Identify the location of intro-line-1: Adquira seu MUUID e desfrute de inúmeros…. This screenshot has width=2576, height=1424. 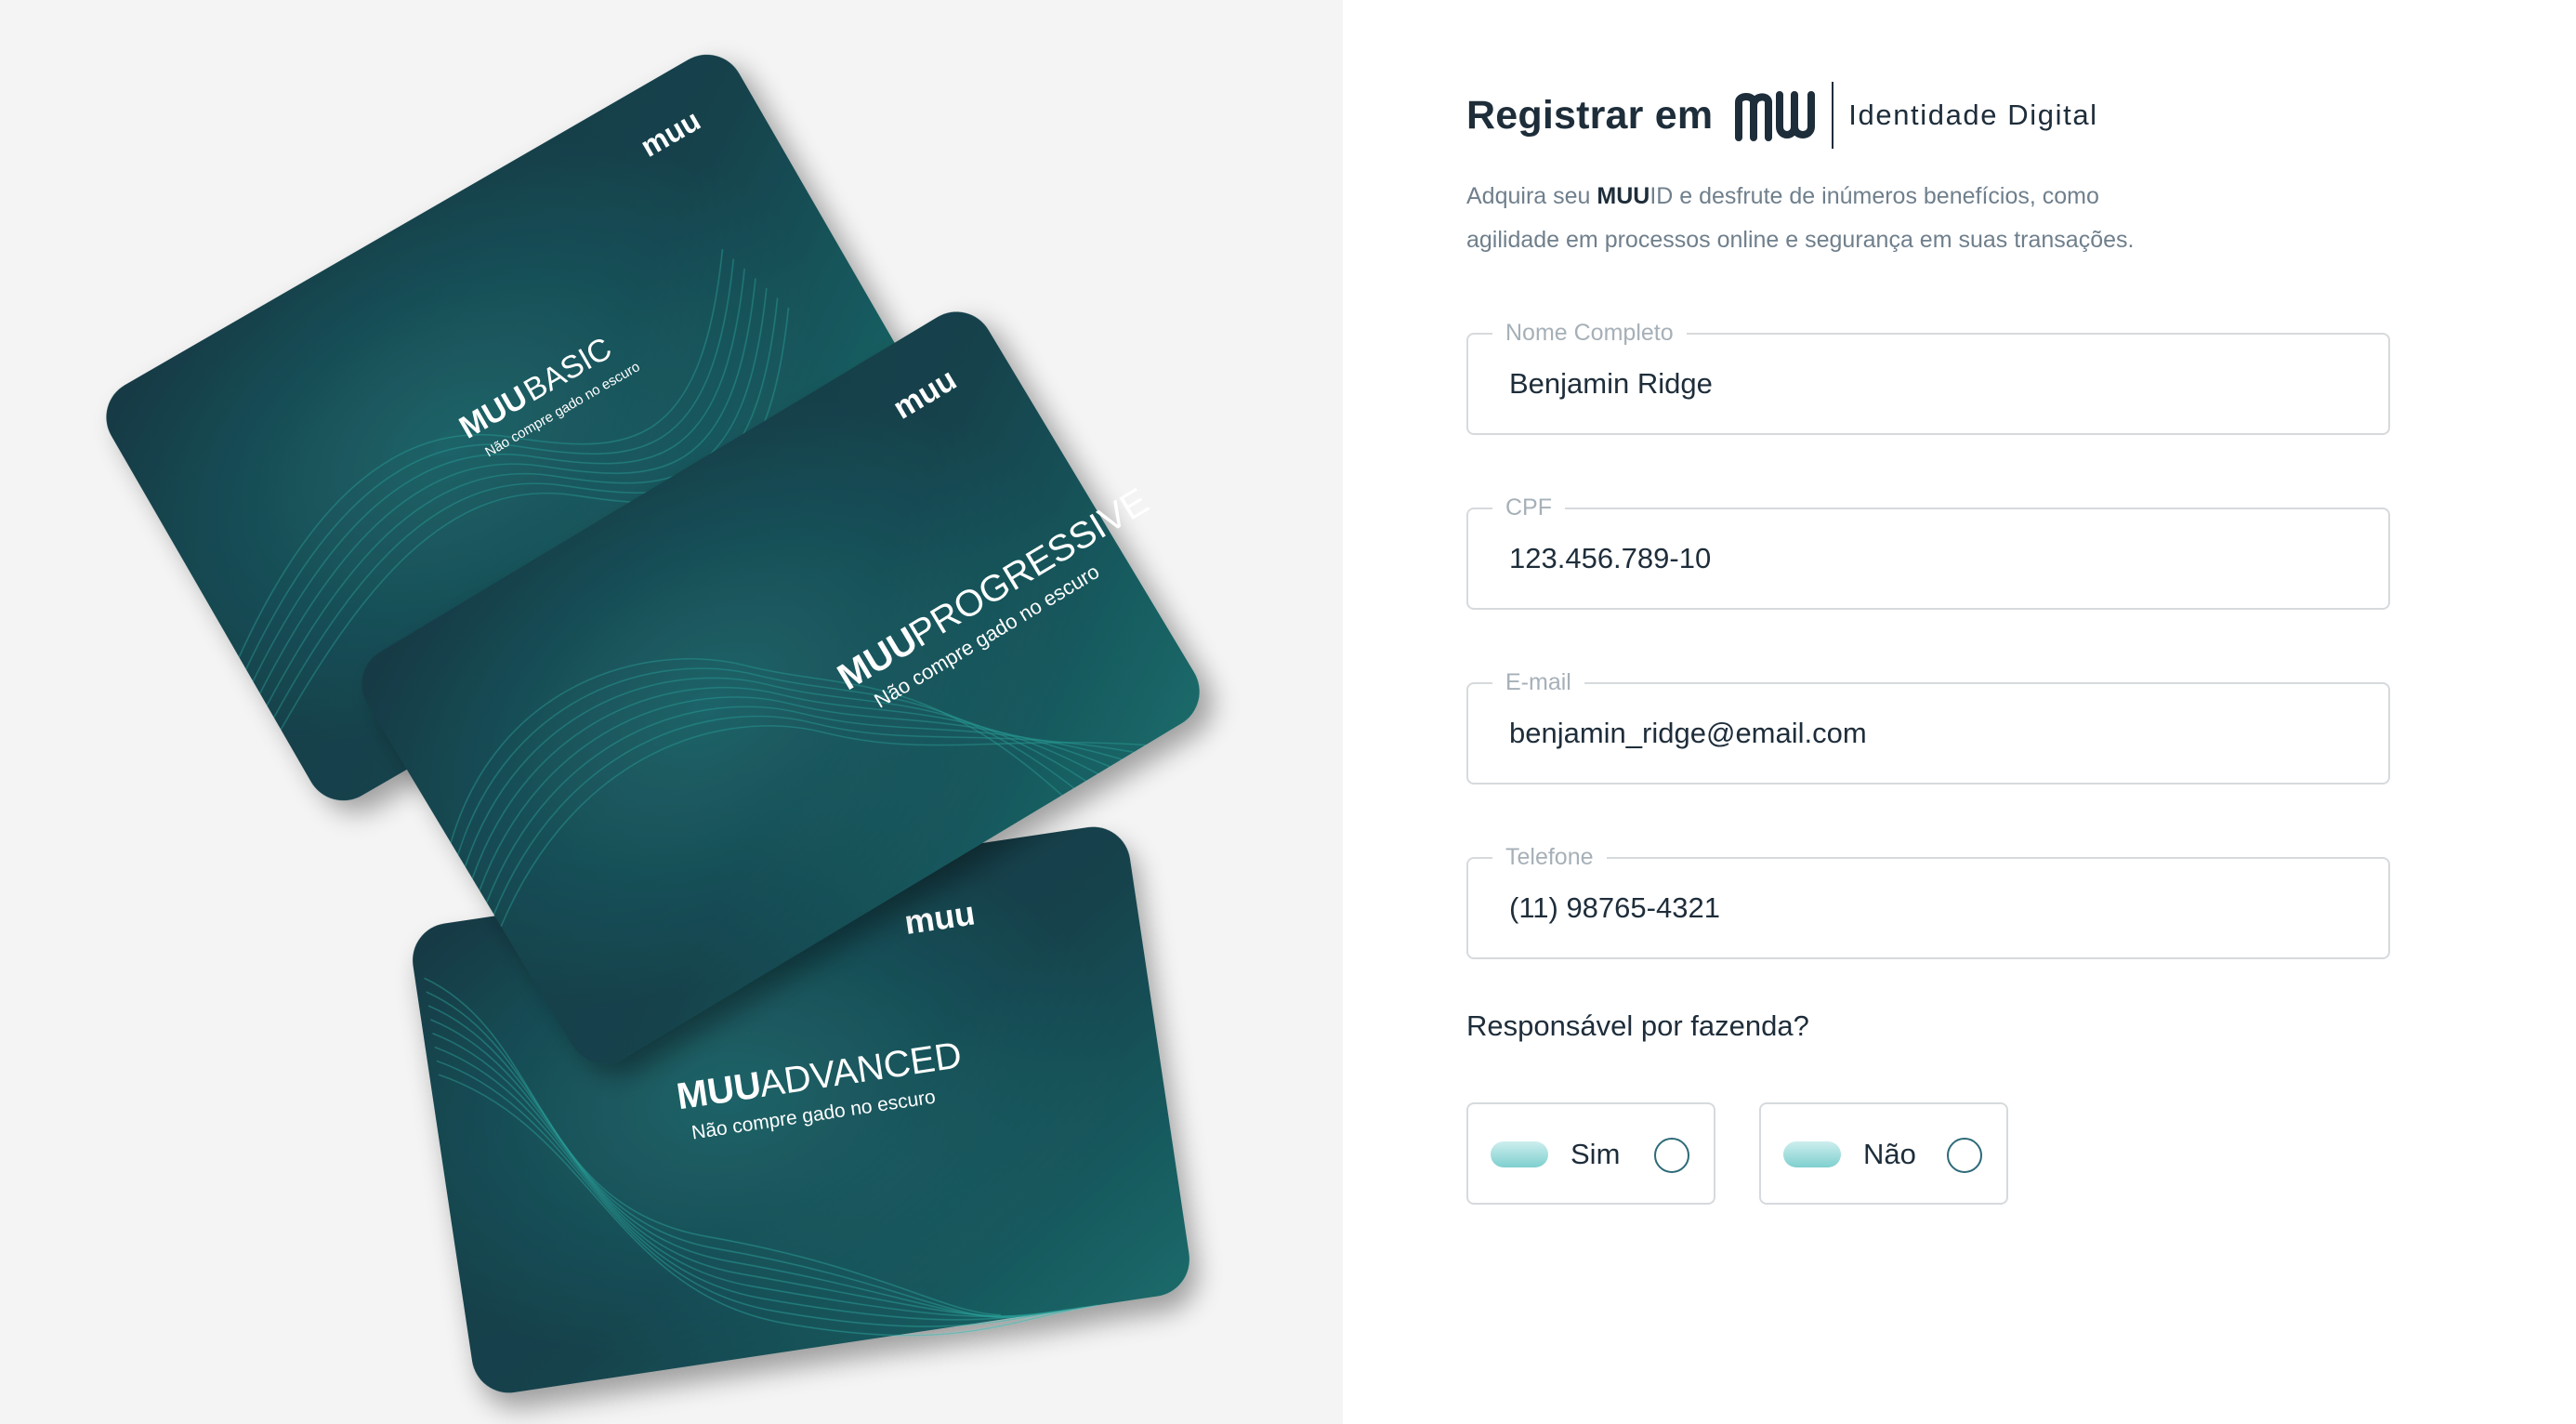
(1884, 196).